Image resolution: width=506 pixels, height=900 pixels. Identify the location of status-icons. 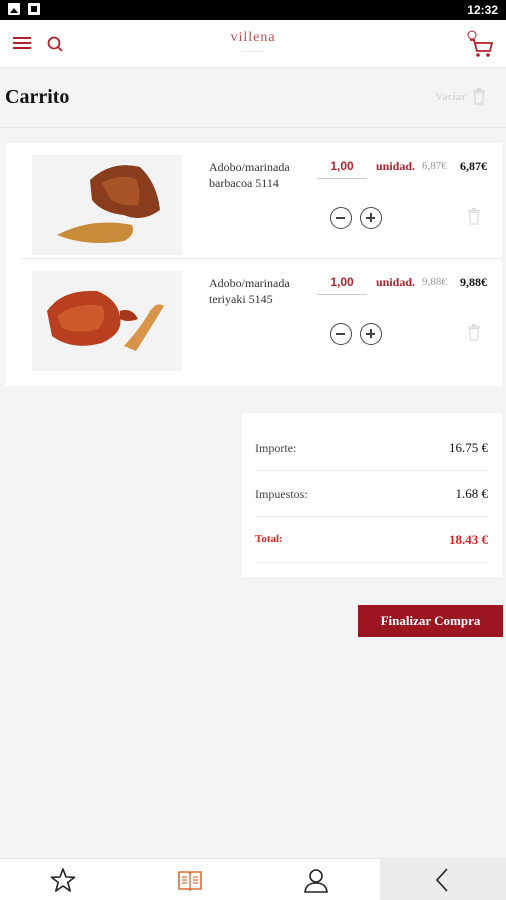
(24, 9).